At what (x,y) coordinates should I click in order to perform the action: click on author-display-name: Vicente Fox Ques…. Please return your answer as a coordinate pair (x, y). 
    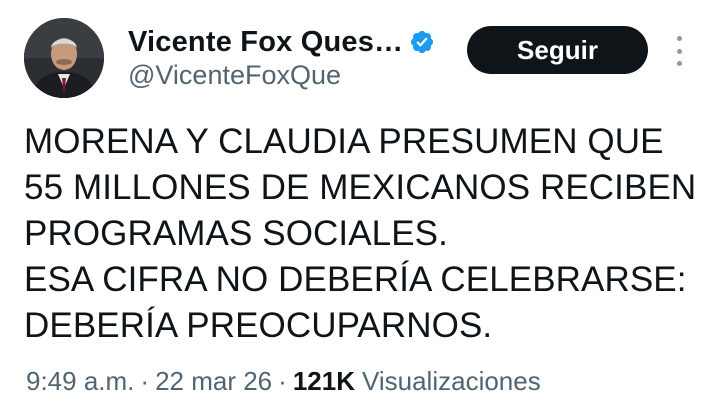
    Looking at the image, I should click on (265, 42).